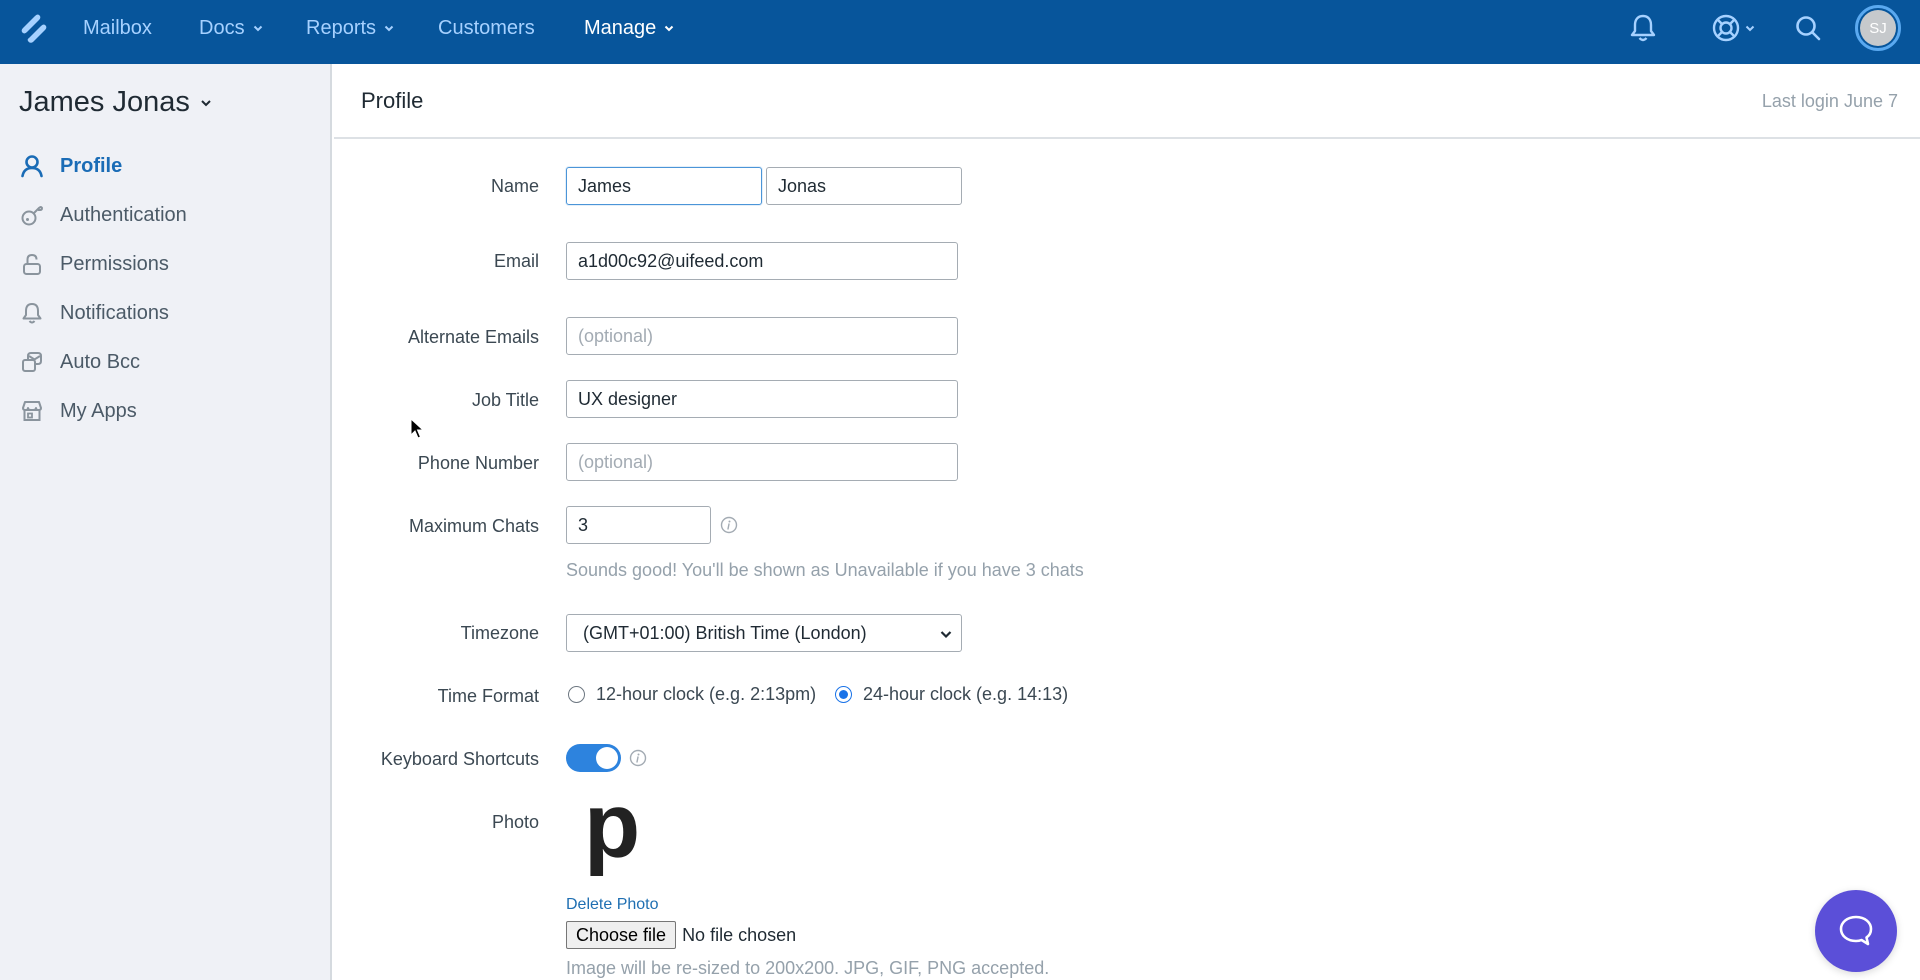  Describe the element at coordinates (516, 261) in the screenshot. I see `email-label: Email` at that location.